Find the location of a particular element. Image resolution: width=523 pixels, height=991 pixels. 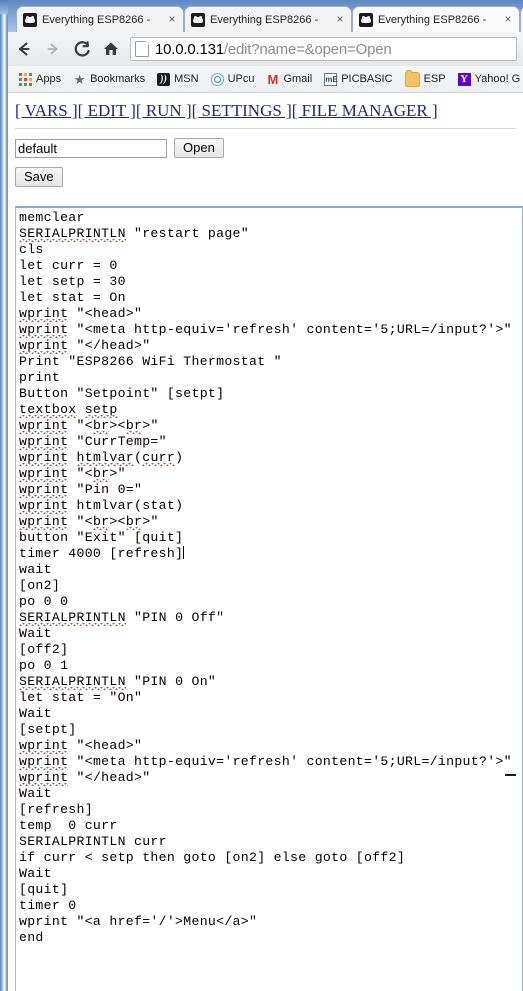

browser-tab-1: Everything ESP8266 - × is located at coordinates (100, 19).